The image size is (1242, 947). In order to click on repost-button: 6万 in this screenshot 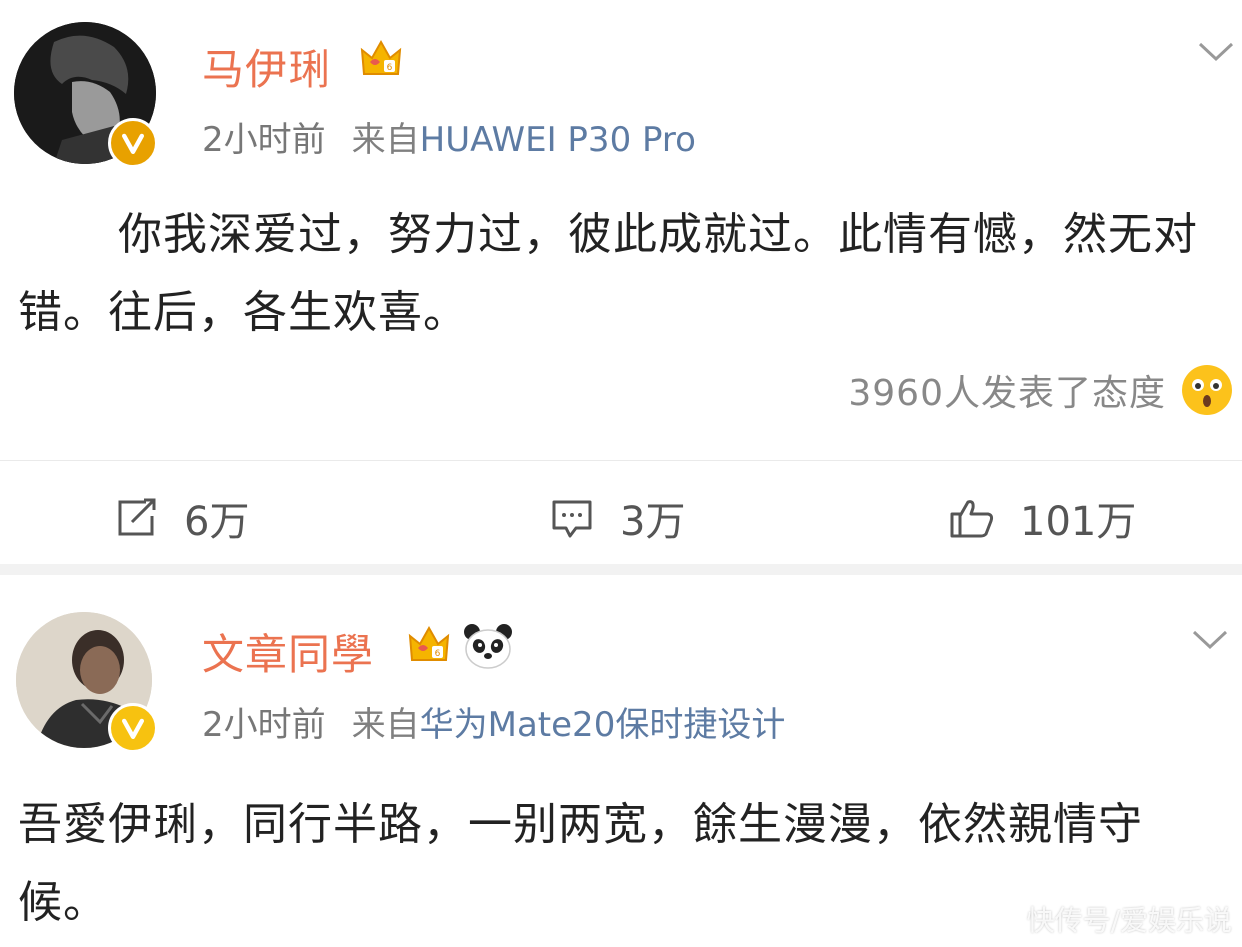, I will do `click(180, 518)`.